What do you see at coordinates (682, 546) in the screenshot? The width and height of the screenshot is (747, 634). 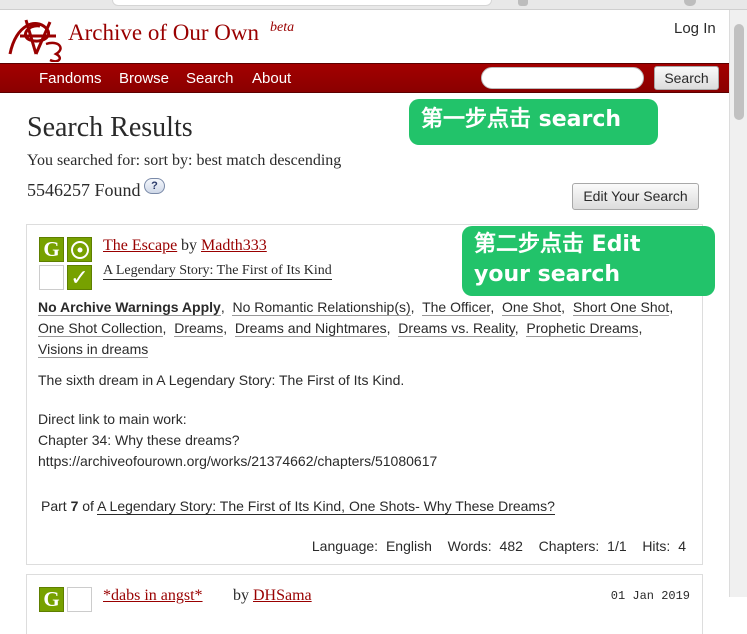 I see `hits-value: 4` at bounding box center [682, 546].